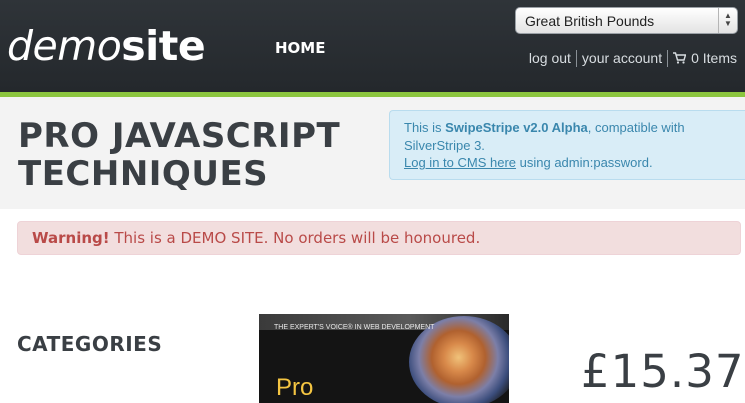  Describe the element at coordinates (727, 20) in the screenshot. I see `select-arrows-icon: ▲ ▼` at that location.